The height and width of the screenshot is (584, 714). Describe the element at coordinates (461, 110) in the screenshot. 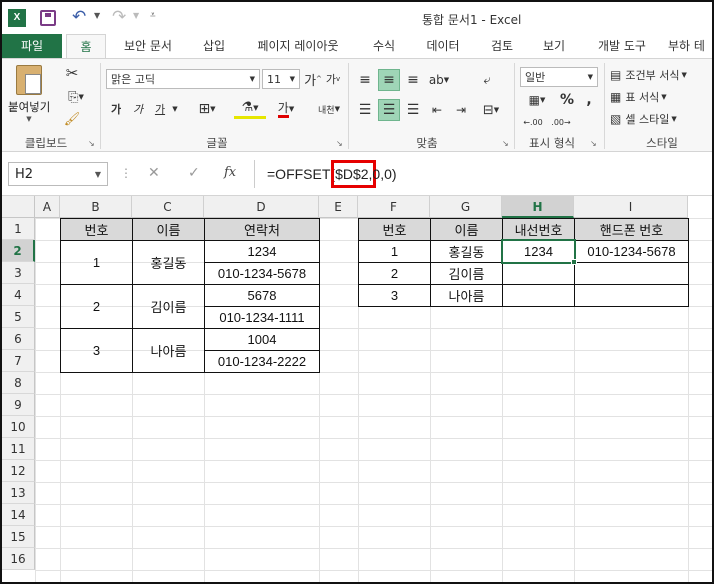

I see `increase-indent-icon: ⇥` at that location.